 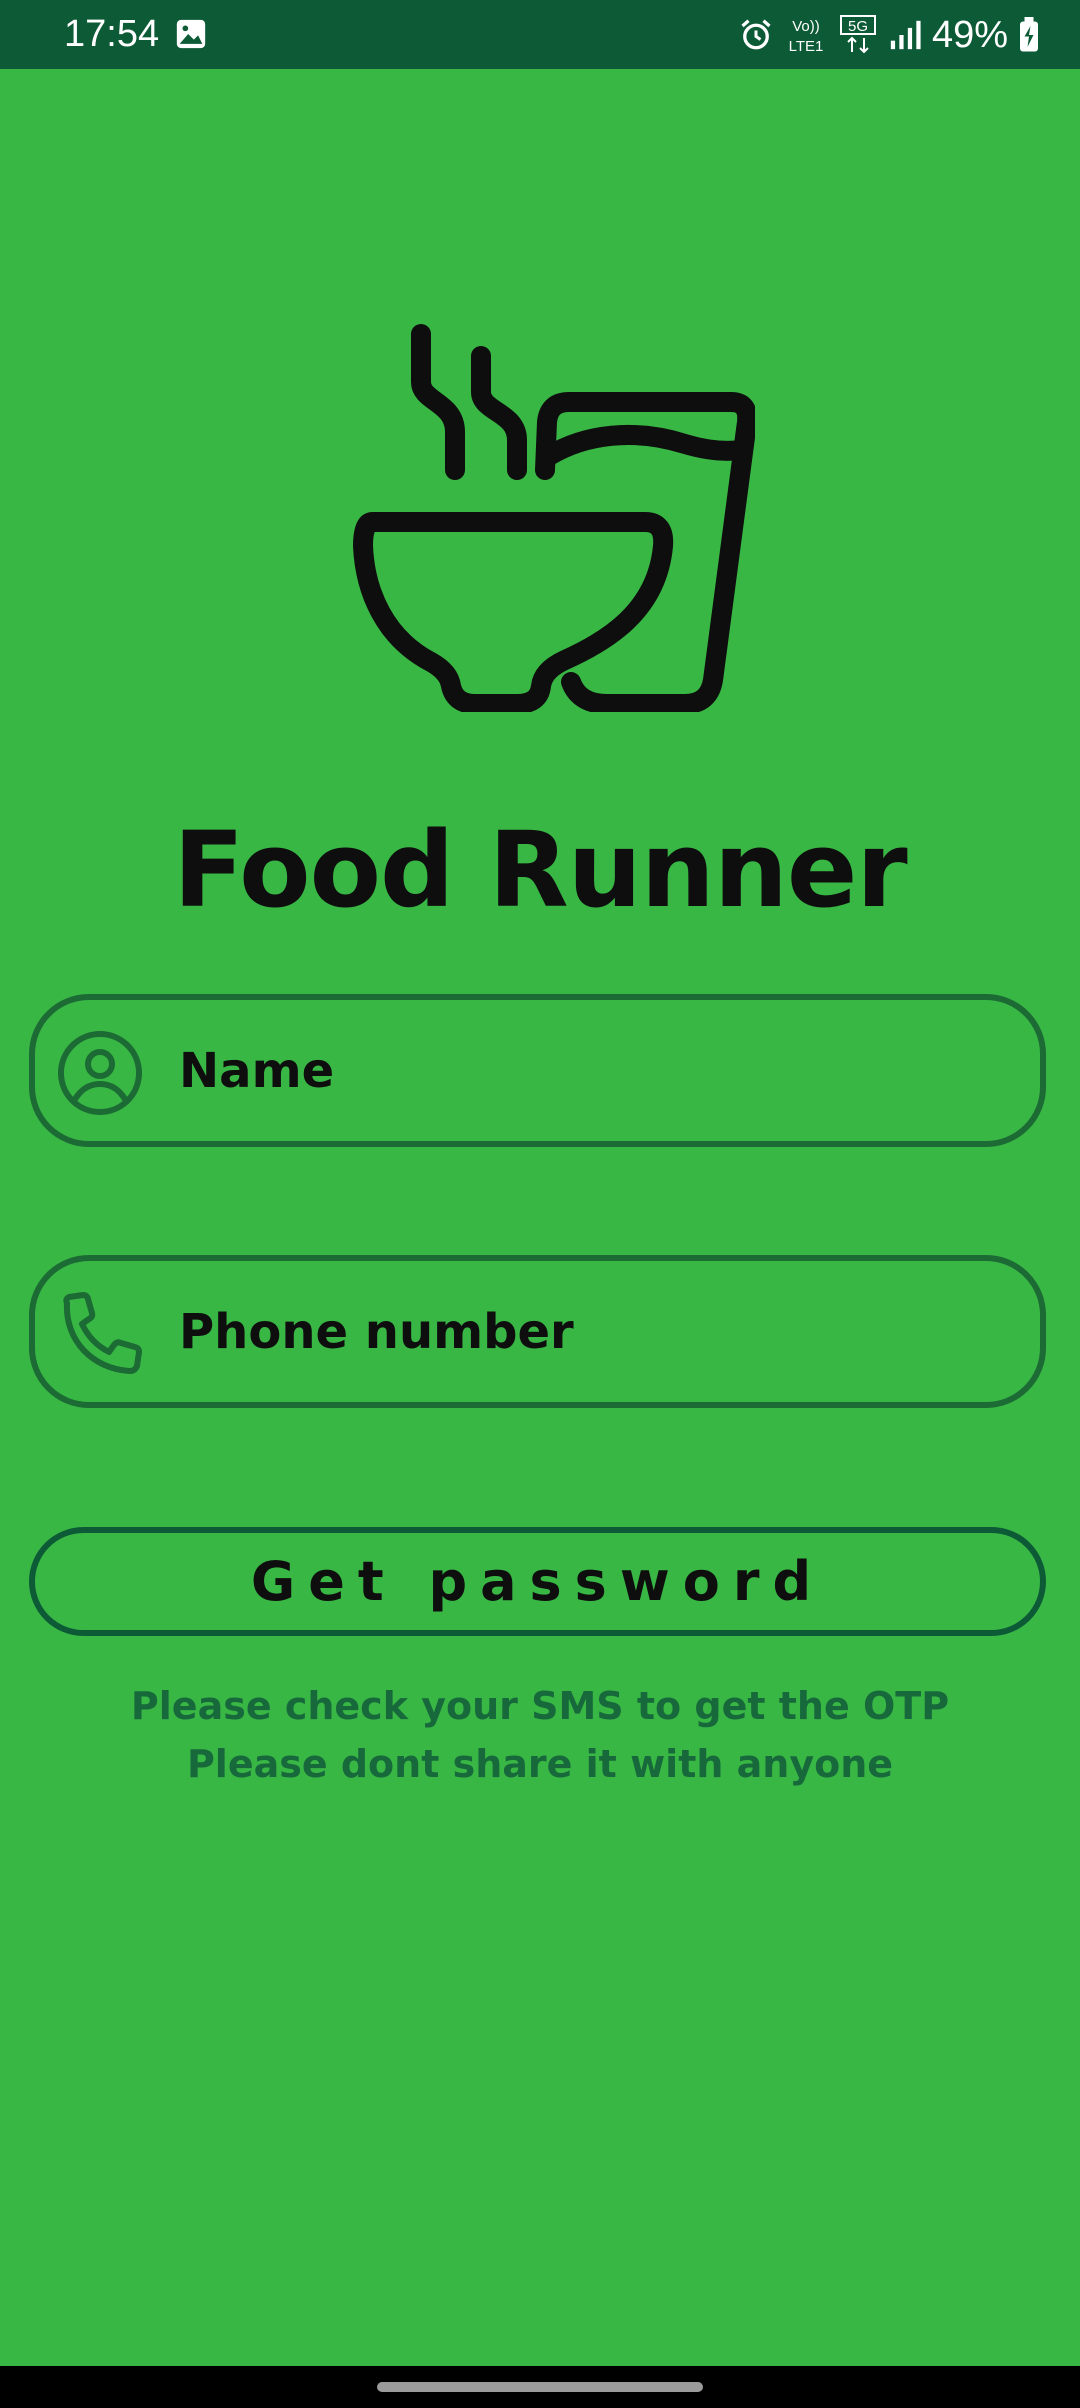 I want to click on alarm-icon, so click(x=756, y=34).